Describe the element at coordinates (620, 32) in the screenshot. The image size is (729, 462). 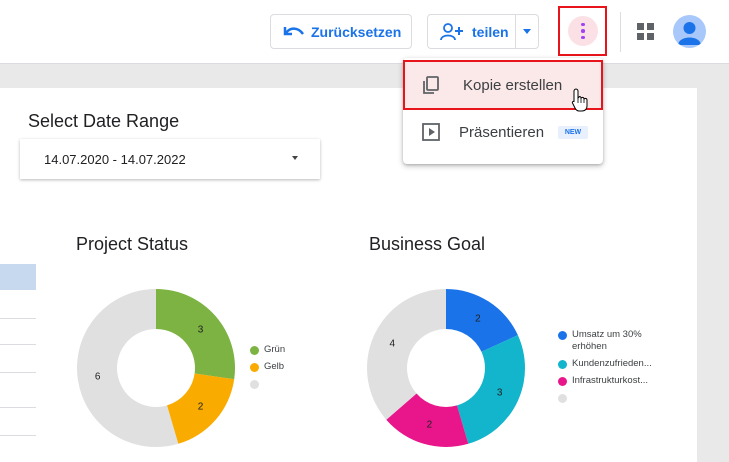
I see `toolbar-divider` at that location.